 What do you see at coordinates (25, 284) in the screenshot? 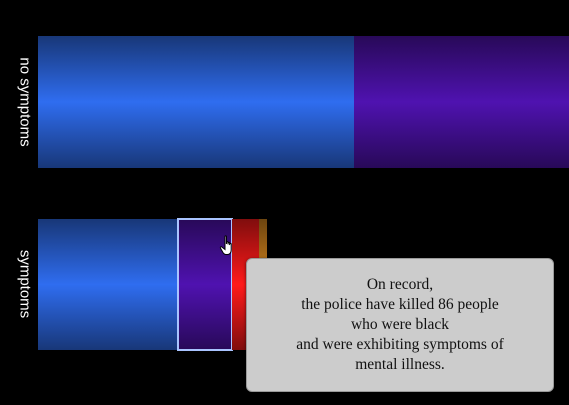
I see `row-label-symptoms: symptoms` at bounding box center [25, 284].